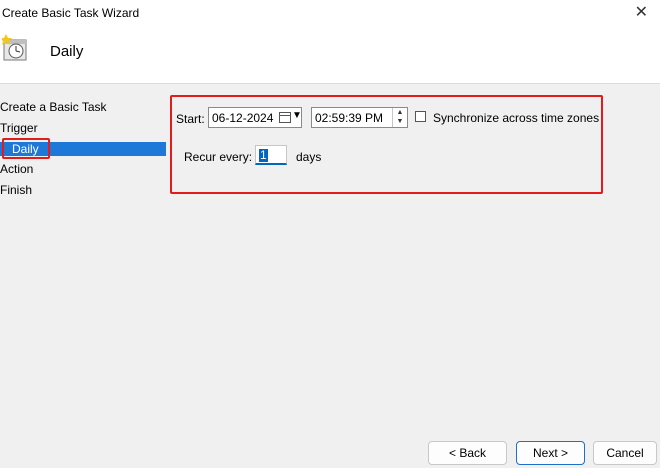 This screenshot has height=468, width=660. Describe the element at coordinates (420, 116) in the screenshot. I see `sync-checkbox` at that location.